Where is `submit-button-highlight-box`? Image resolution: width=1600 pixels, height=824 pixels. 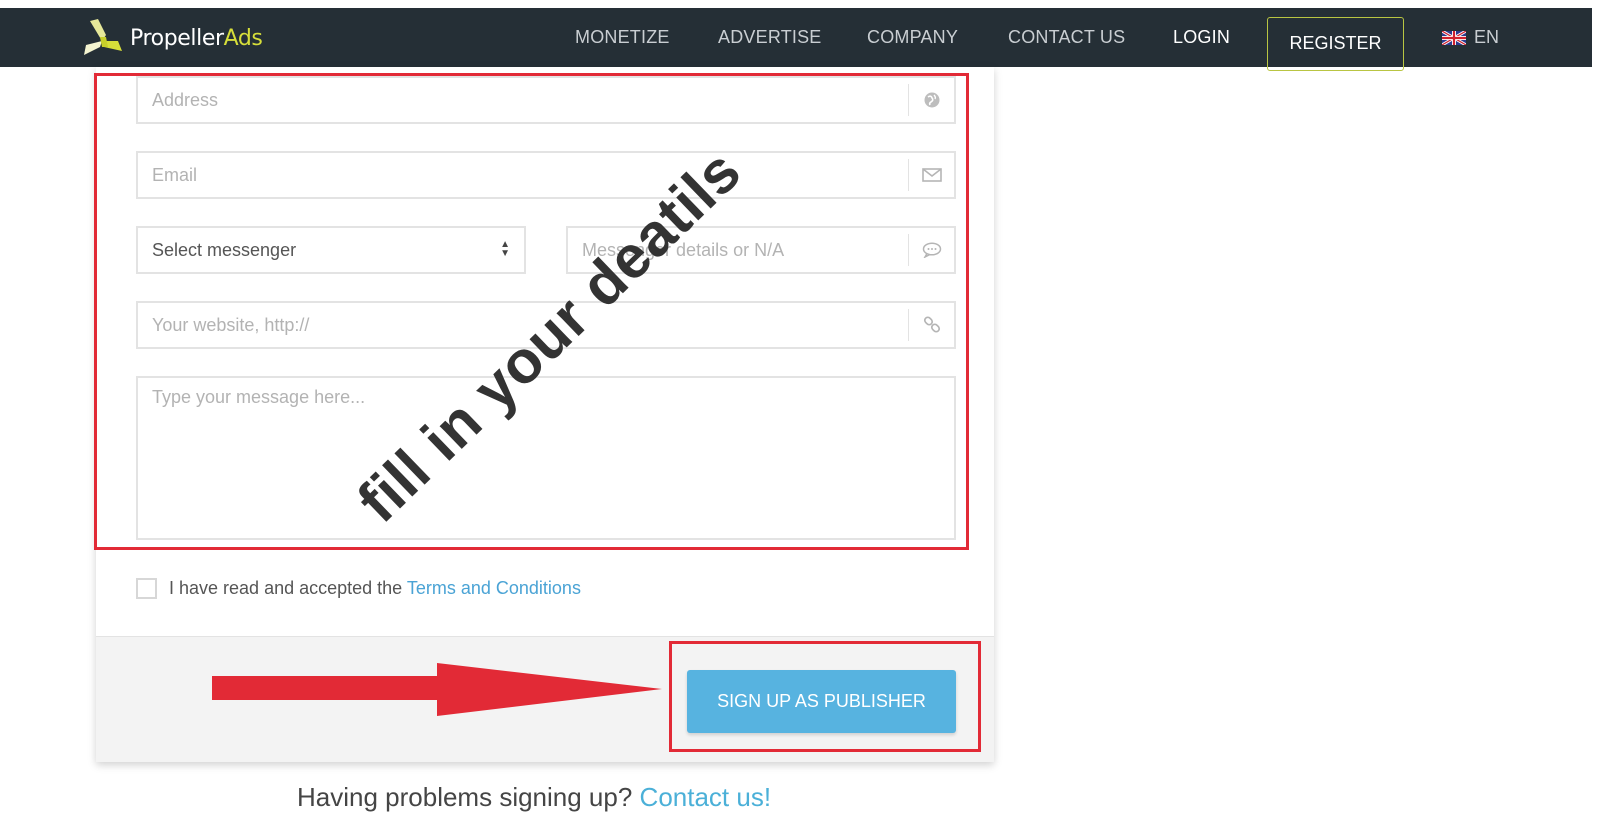
submit-button-highlight-box is located at coordinates (825, 696).